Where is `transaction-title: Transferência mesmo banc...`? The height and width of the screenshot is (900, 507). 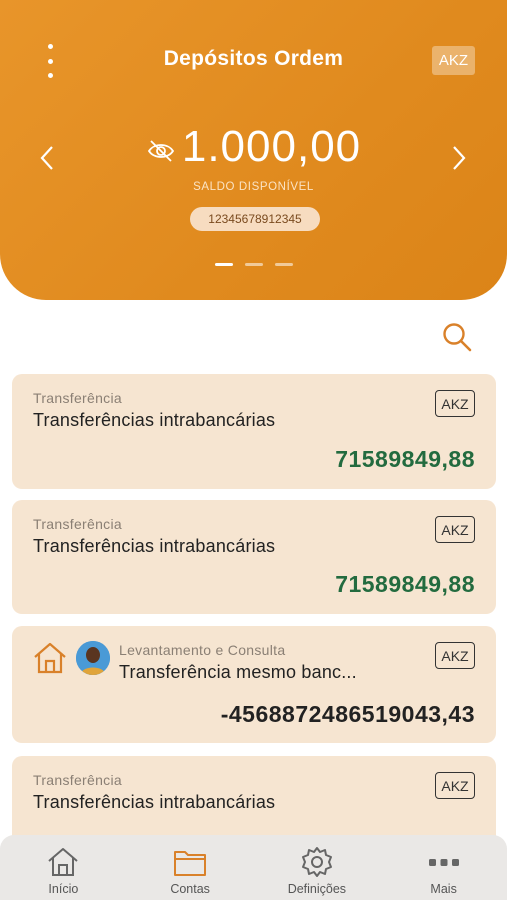
transaction-title: Transferência mesmo banc... is located at coordinates (238, 672).